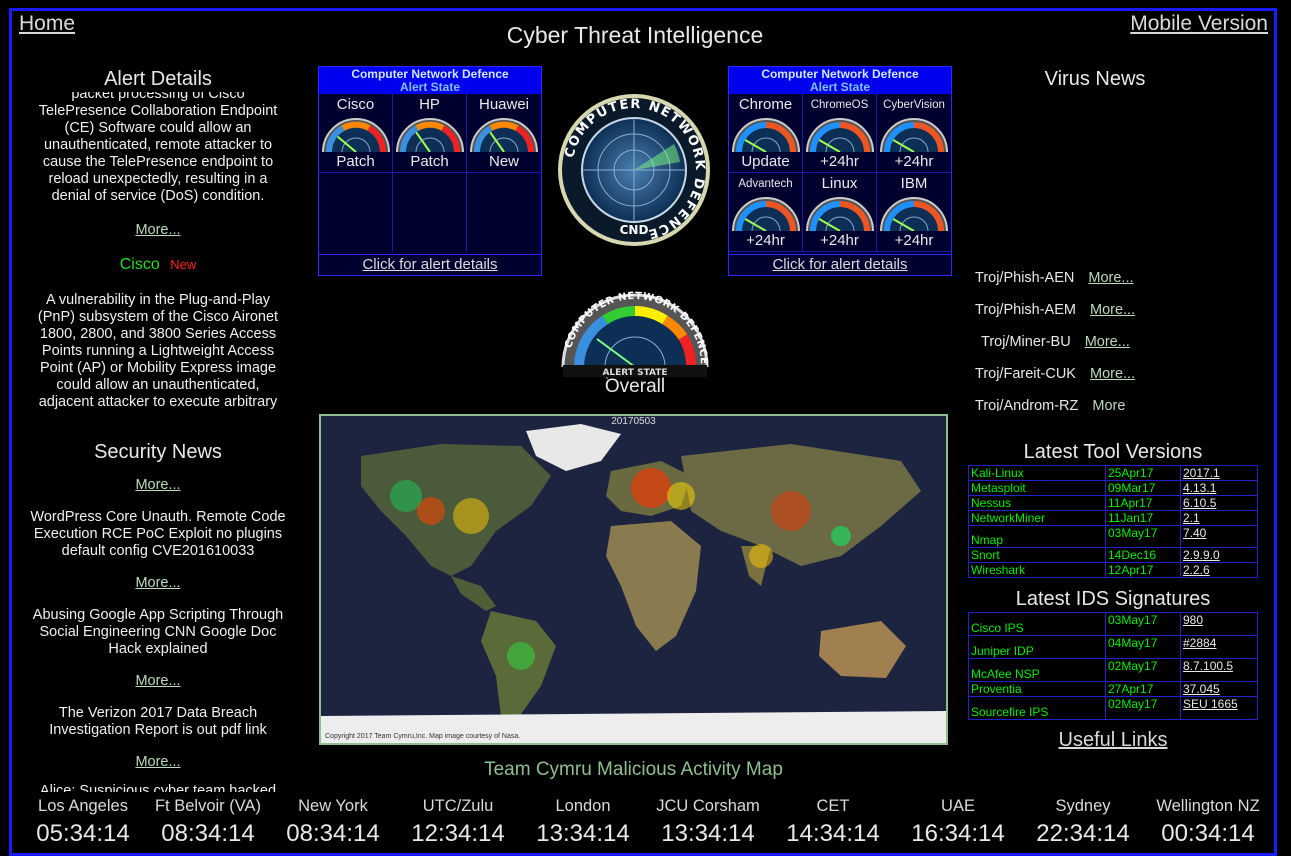 This screenshot has width=1291, height=856. I want to click on tool-row: Nessus 11Apr17 6.10.5, so click(1113, 503).